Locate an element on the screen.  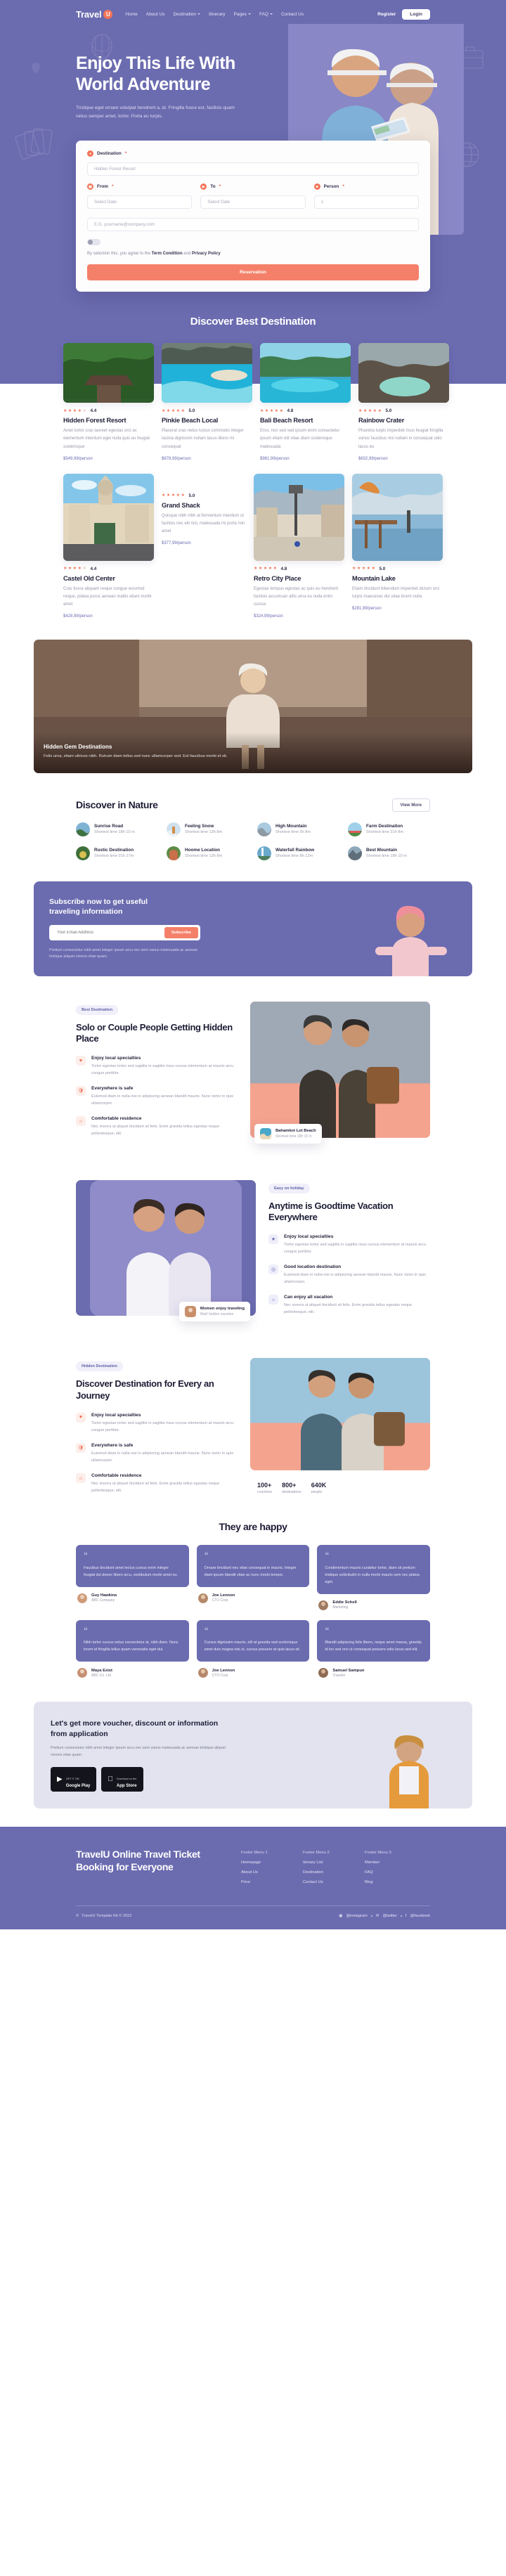
view-more-button: View More is located at coordinates (410, 805).